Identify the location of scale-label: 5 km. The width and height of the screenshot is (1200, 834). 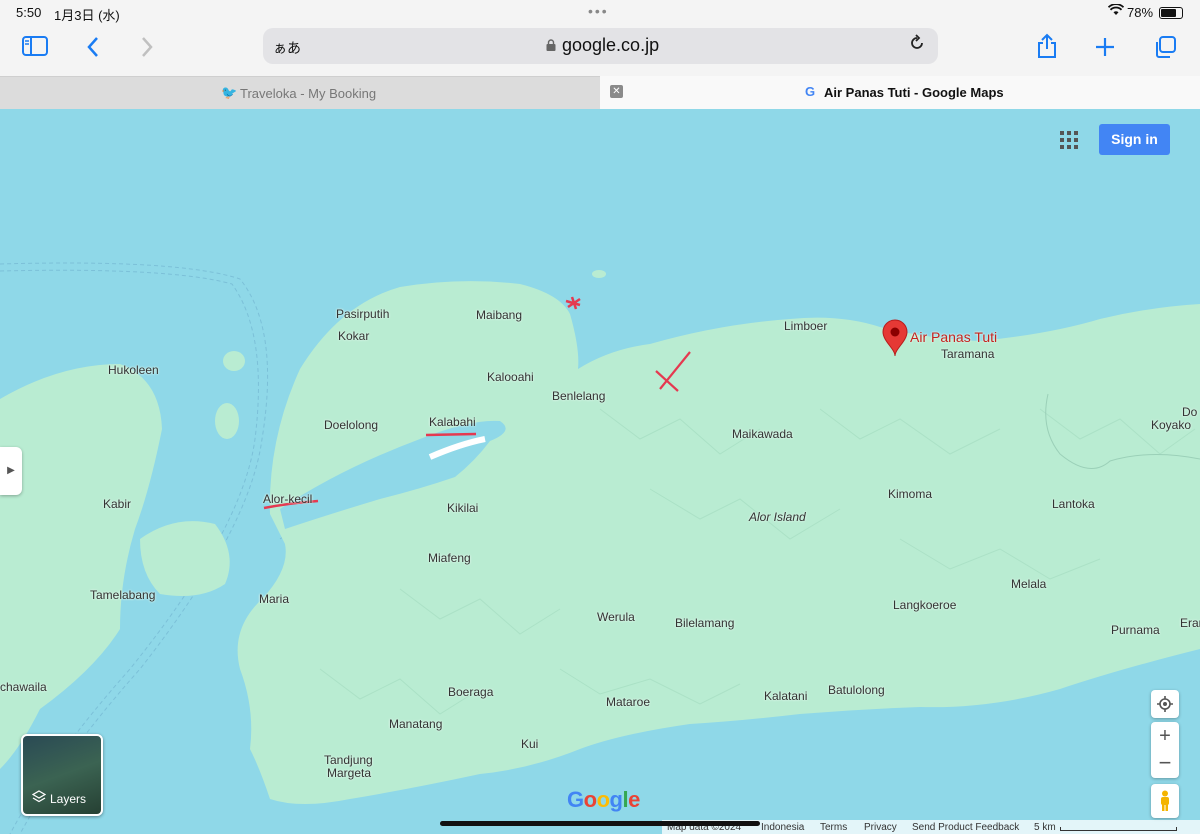
(1045, 827).